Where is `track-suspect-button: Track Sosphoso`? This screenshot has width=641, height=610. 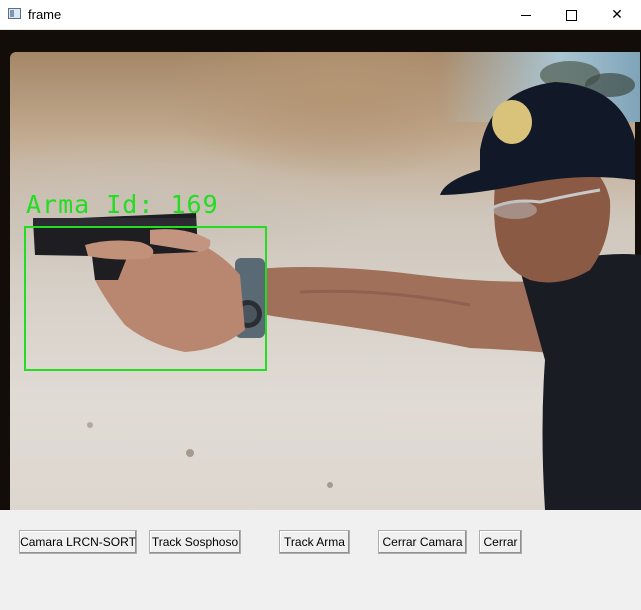 track-suspect-button: Track Sosphoso is located at coordinates (195, 542).